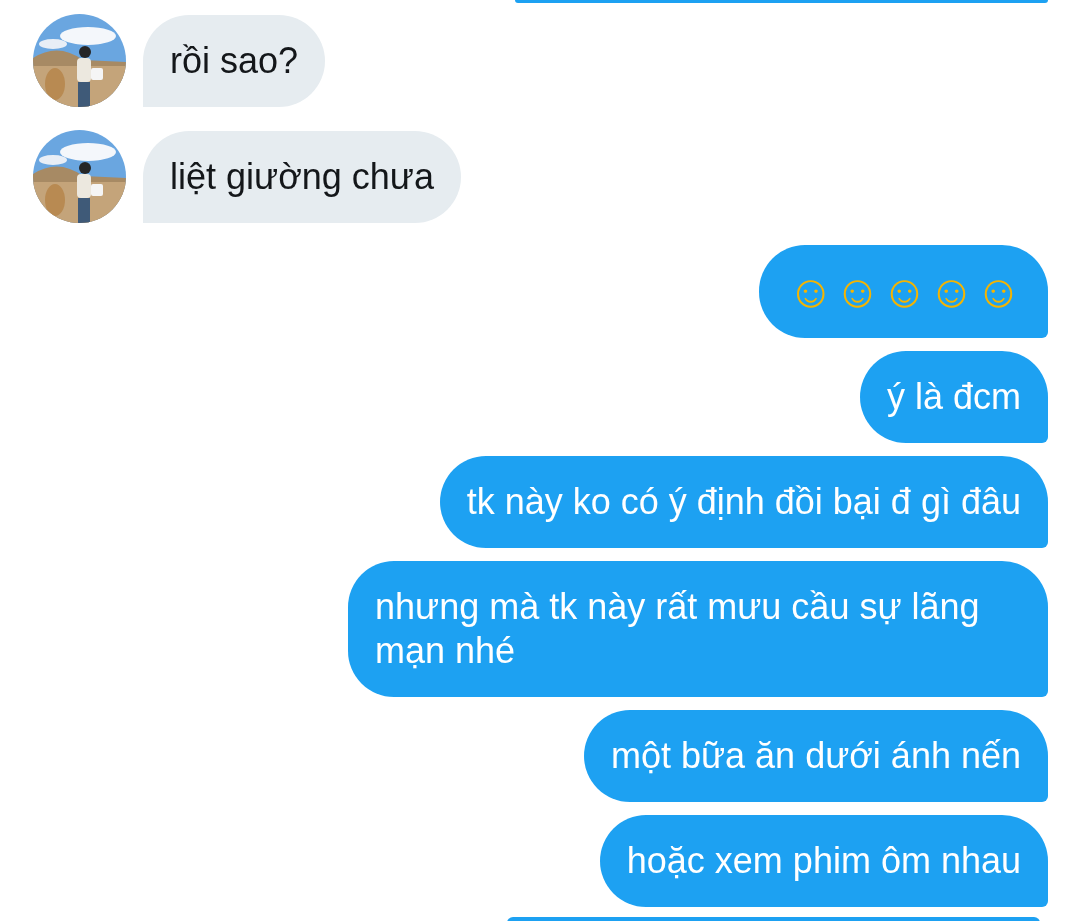 This screenshot has height=921, width=1080. Describe the element at coordinates (953, 397) in the screenshot. I see `message-bubble: ý là đcm` at that location.